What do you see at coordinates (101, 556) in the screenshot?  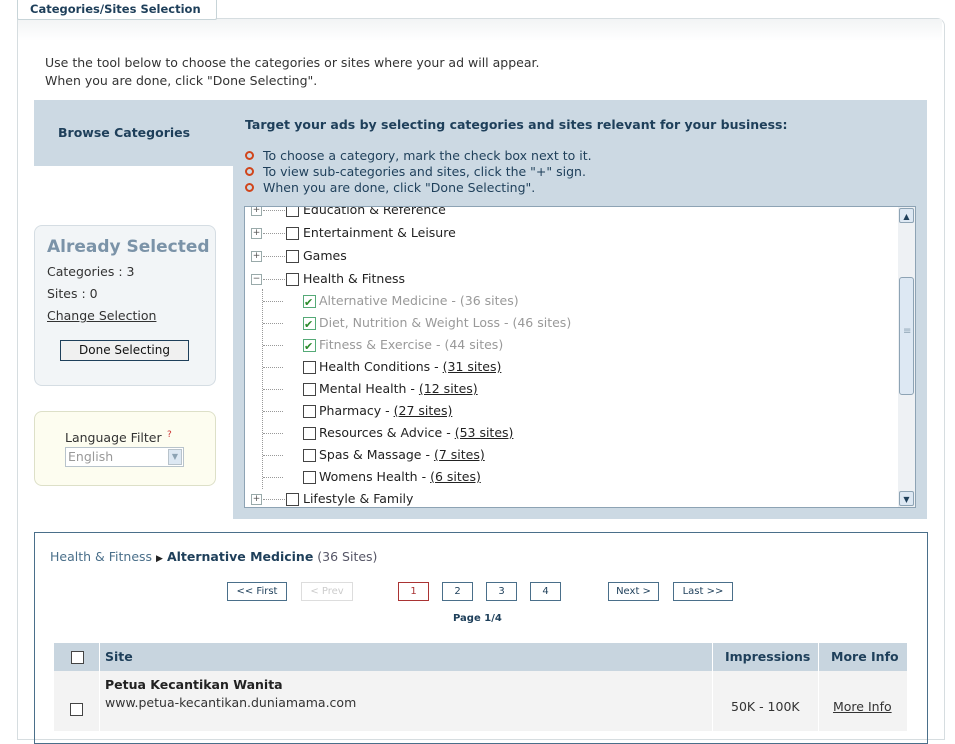 I see `breadcrumb-parent: Health & Fitness` at bounding box center [101, 556].